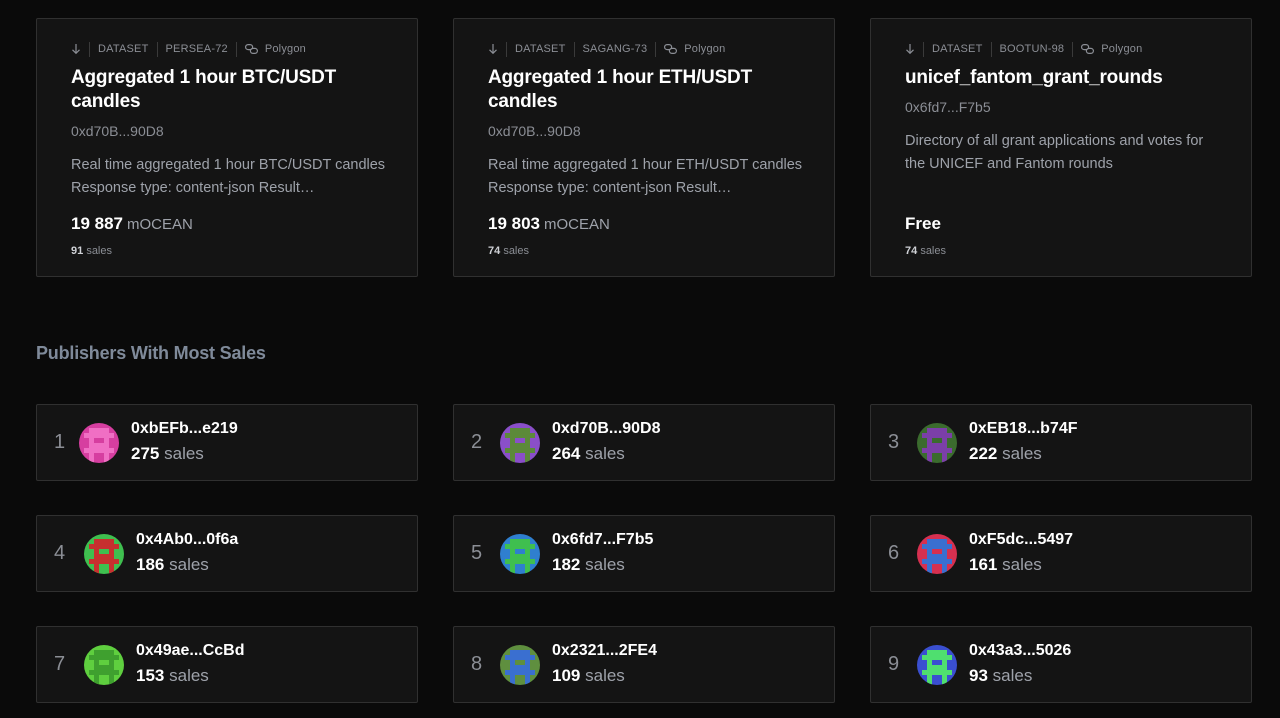 The width and height of the screenshot is (1280, 718). Describe the element at coordinates (221, 90) in the screenshot. I see `asset-title: Aggregated 1 hour BTC/USDT candles` at that location.